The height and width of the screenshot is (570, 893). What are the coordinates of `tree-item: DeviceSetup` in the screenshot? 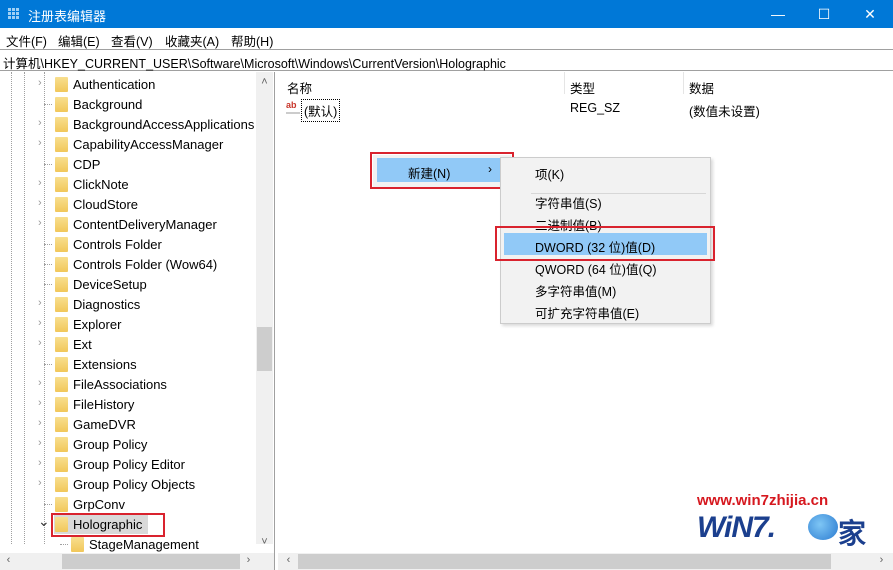 It's located at (128, 284).